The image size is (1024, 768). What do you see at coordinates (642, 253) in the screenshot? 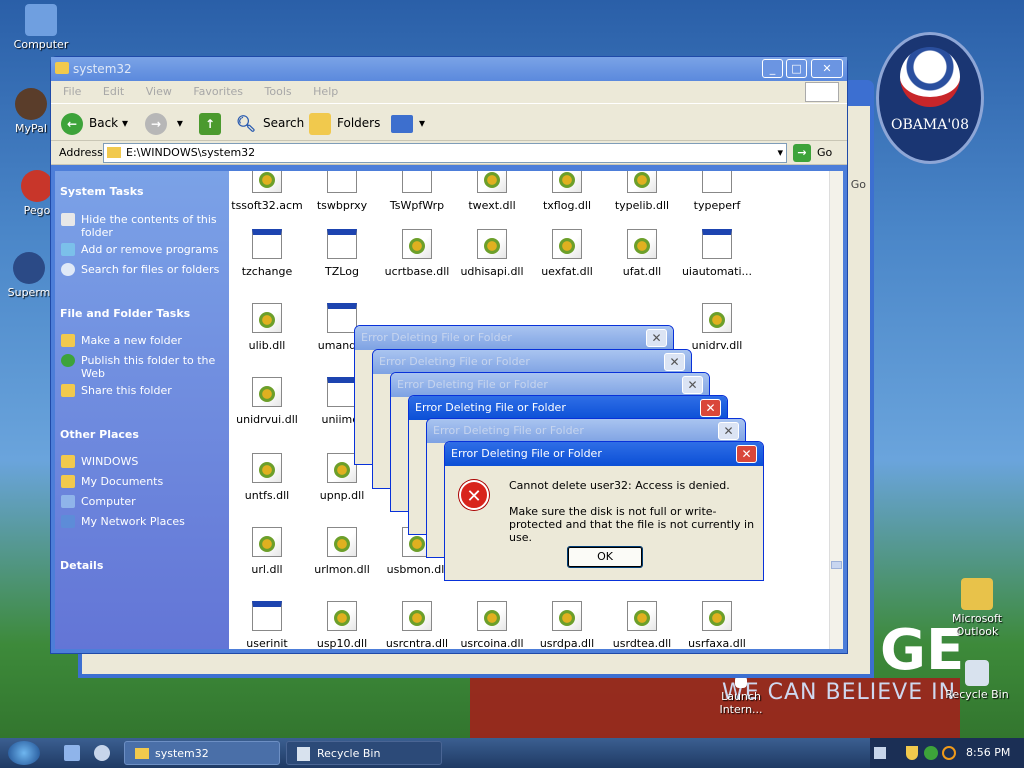
I see `file-item: ufat.dll` at bounding box center [642, 253].